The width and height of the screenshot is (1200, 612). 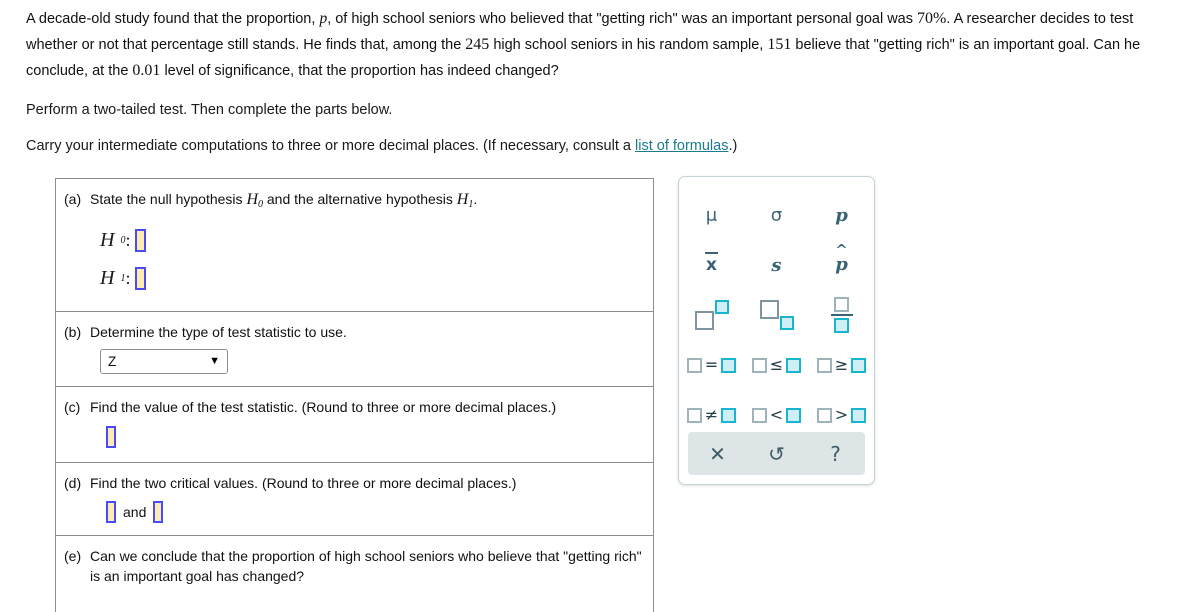 I want to click on help-button: ?, so click(x=835, y=454).